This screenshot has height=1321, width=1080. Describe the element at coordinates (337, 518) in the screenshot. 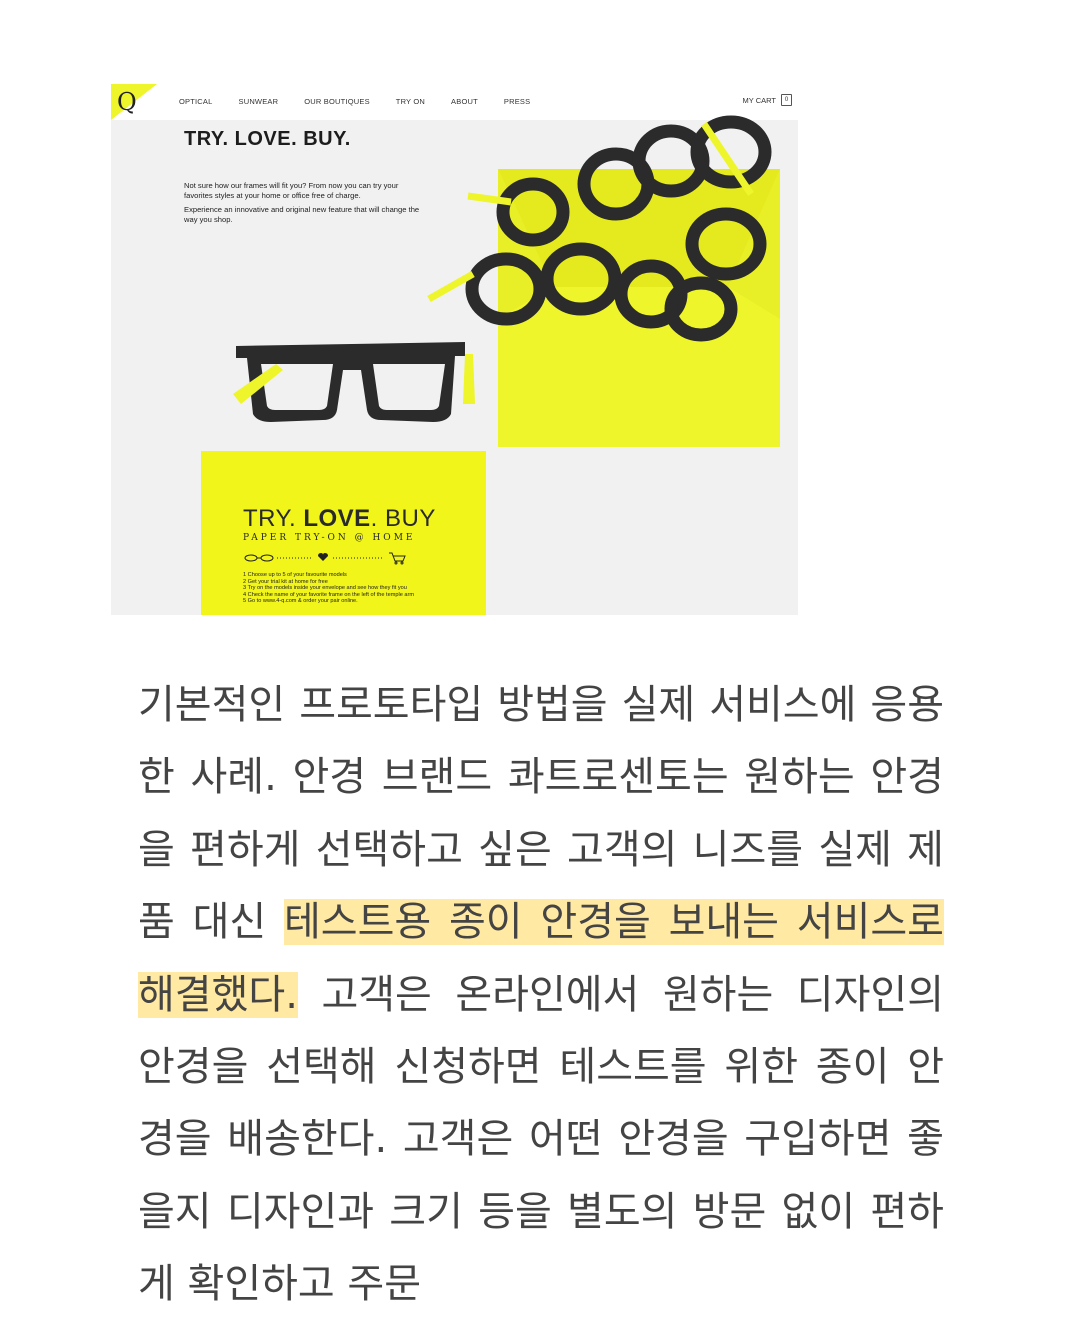

I see `card-title-love: LOVE` at that location.